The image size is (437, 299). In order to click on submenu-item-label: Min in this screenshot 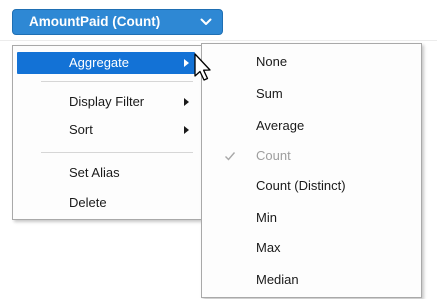, I will do `click(266, 217)`.